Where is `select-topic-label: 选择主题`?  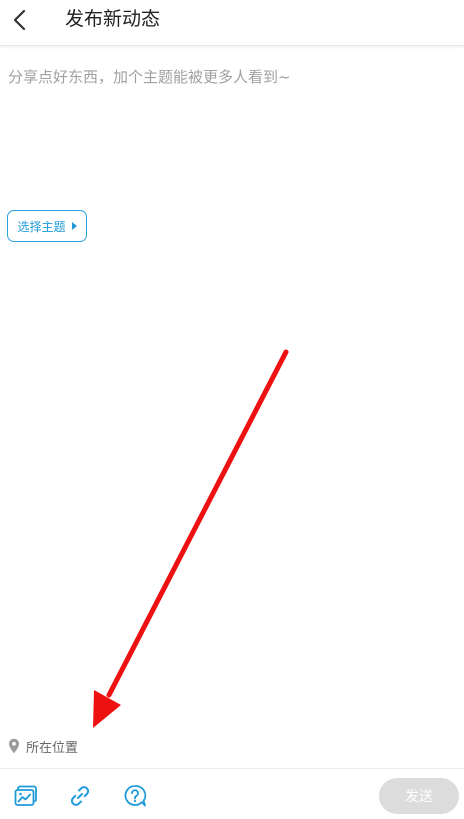
select-topic-label: 选择主题 is located at coordinates (41, 226).